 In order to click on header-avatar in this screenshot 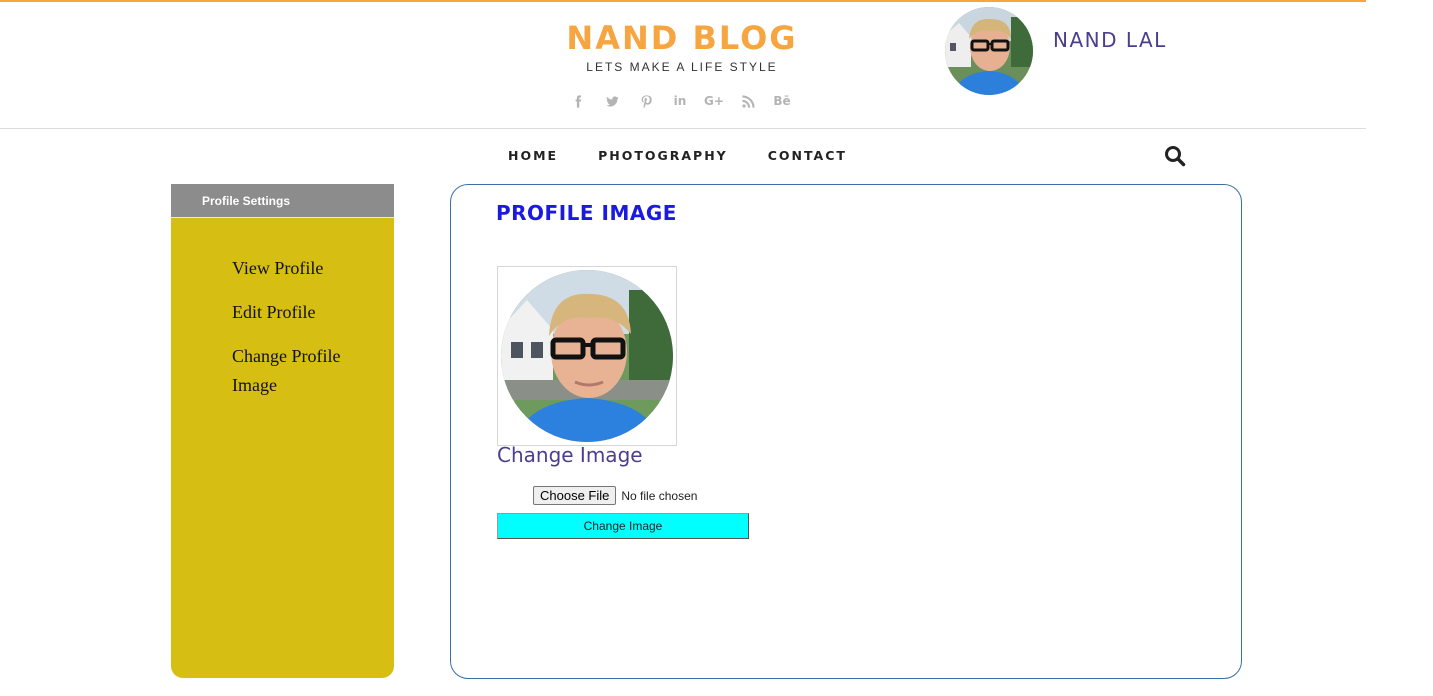, I will do `click(989, 51)`.